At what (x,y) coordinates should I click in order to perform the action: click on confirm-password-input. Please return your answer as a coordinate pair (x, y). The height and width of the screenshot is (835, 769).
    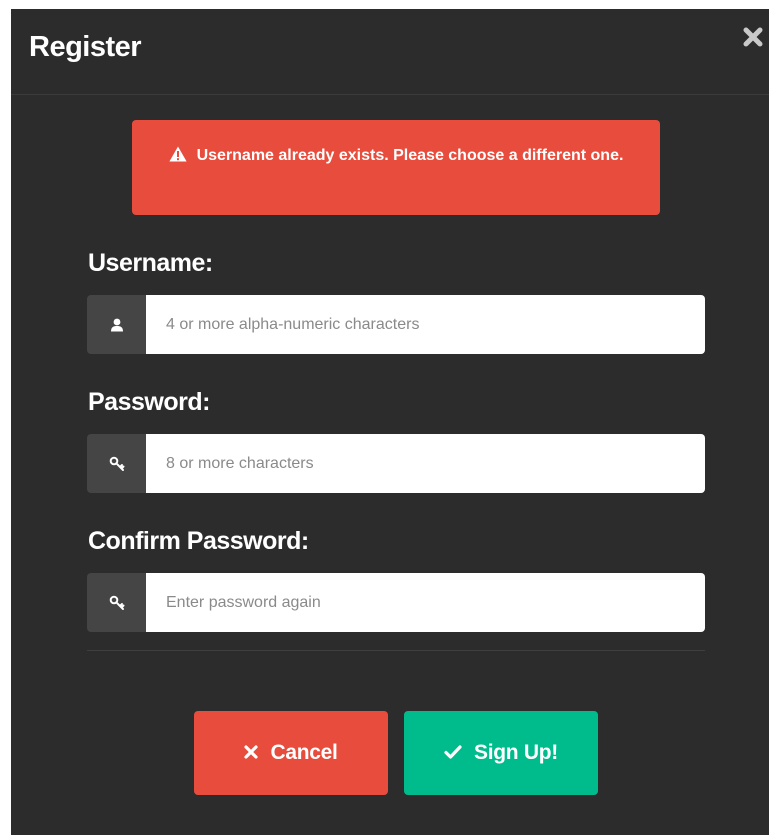
    Looking at the image, I should click on (425, 602).